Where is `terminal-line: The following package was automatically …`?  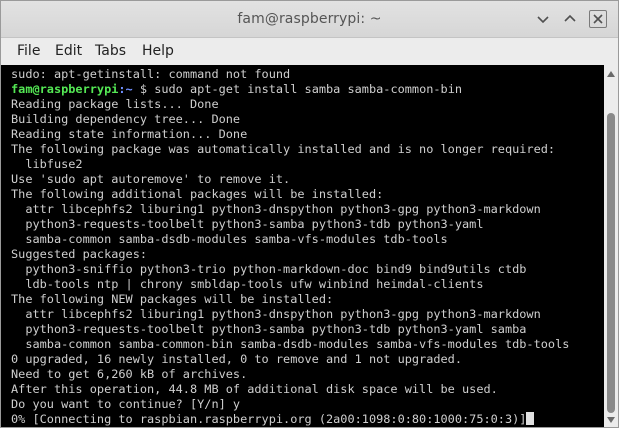 terminal-line: The following package was automatically … is located at coordinates (283, 149).